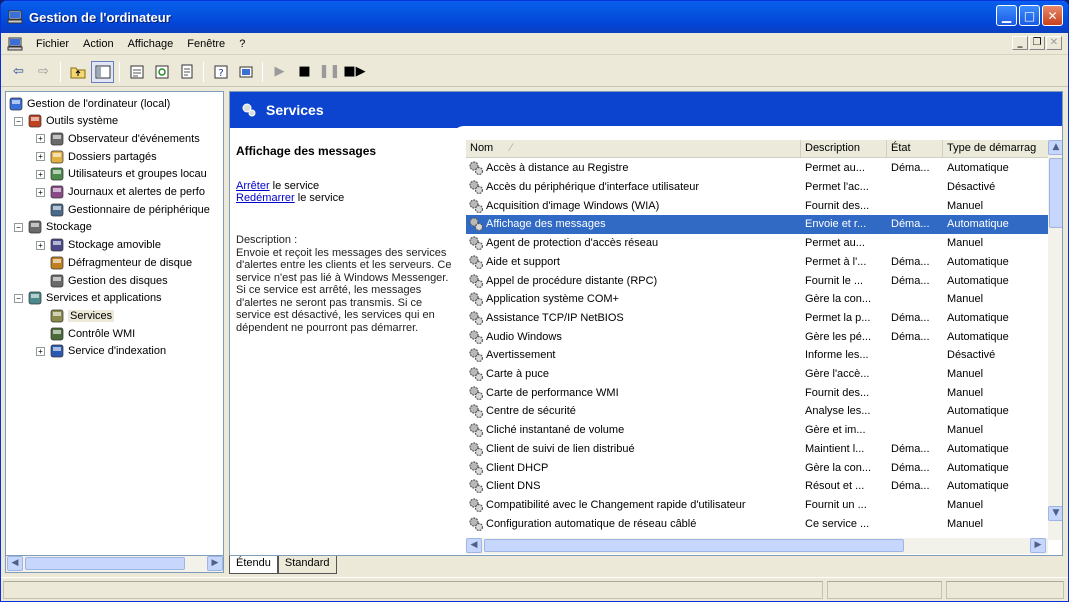 The height and width of the screenshot is (602, 1069). What do you see at coordinates (98, 44) in the screenshot?
I see `menu-action: Action` at bounding box center [98, 44].